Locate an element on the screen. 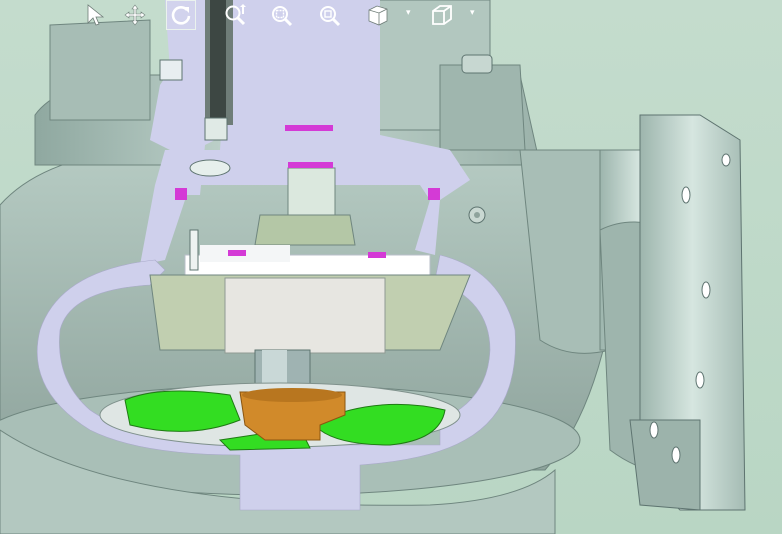  zoom-updown-icon is located at coordinates (235, 15).